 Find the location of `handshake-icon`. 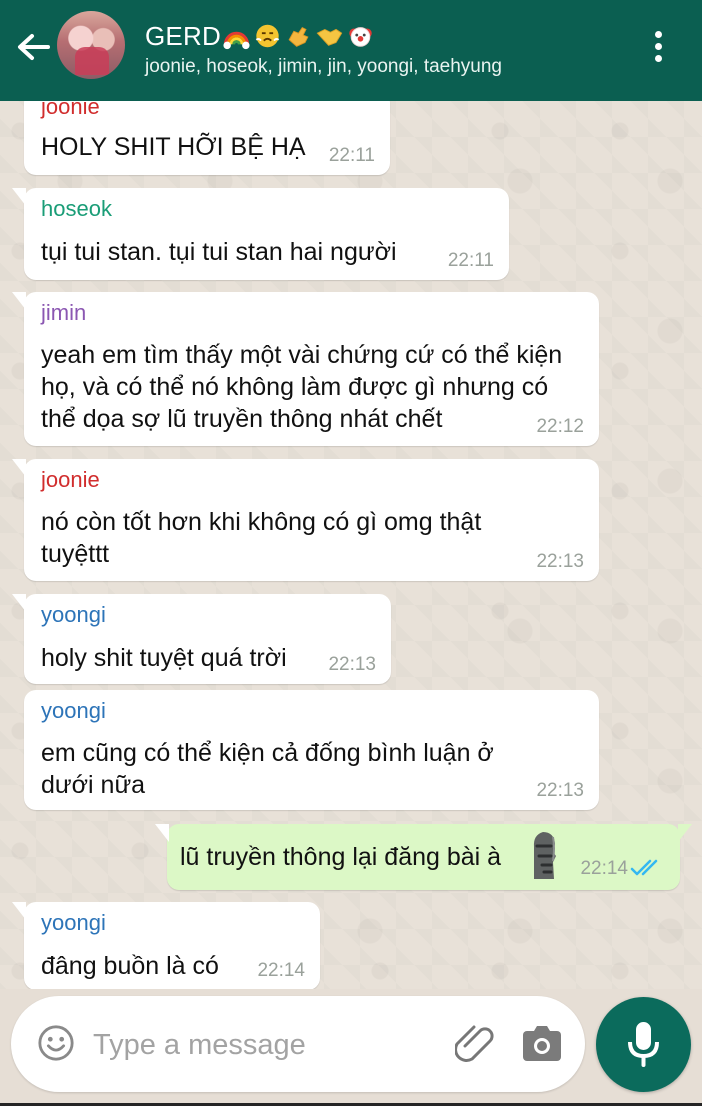

handshake-icon is located at coordinates (329, 37).